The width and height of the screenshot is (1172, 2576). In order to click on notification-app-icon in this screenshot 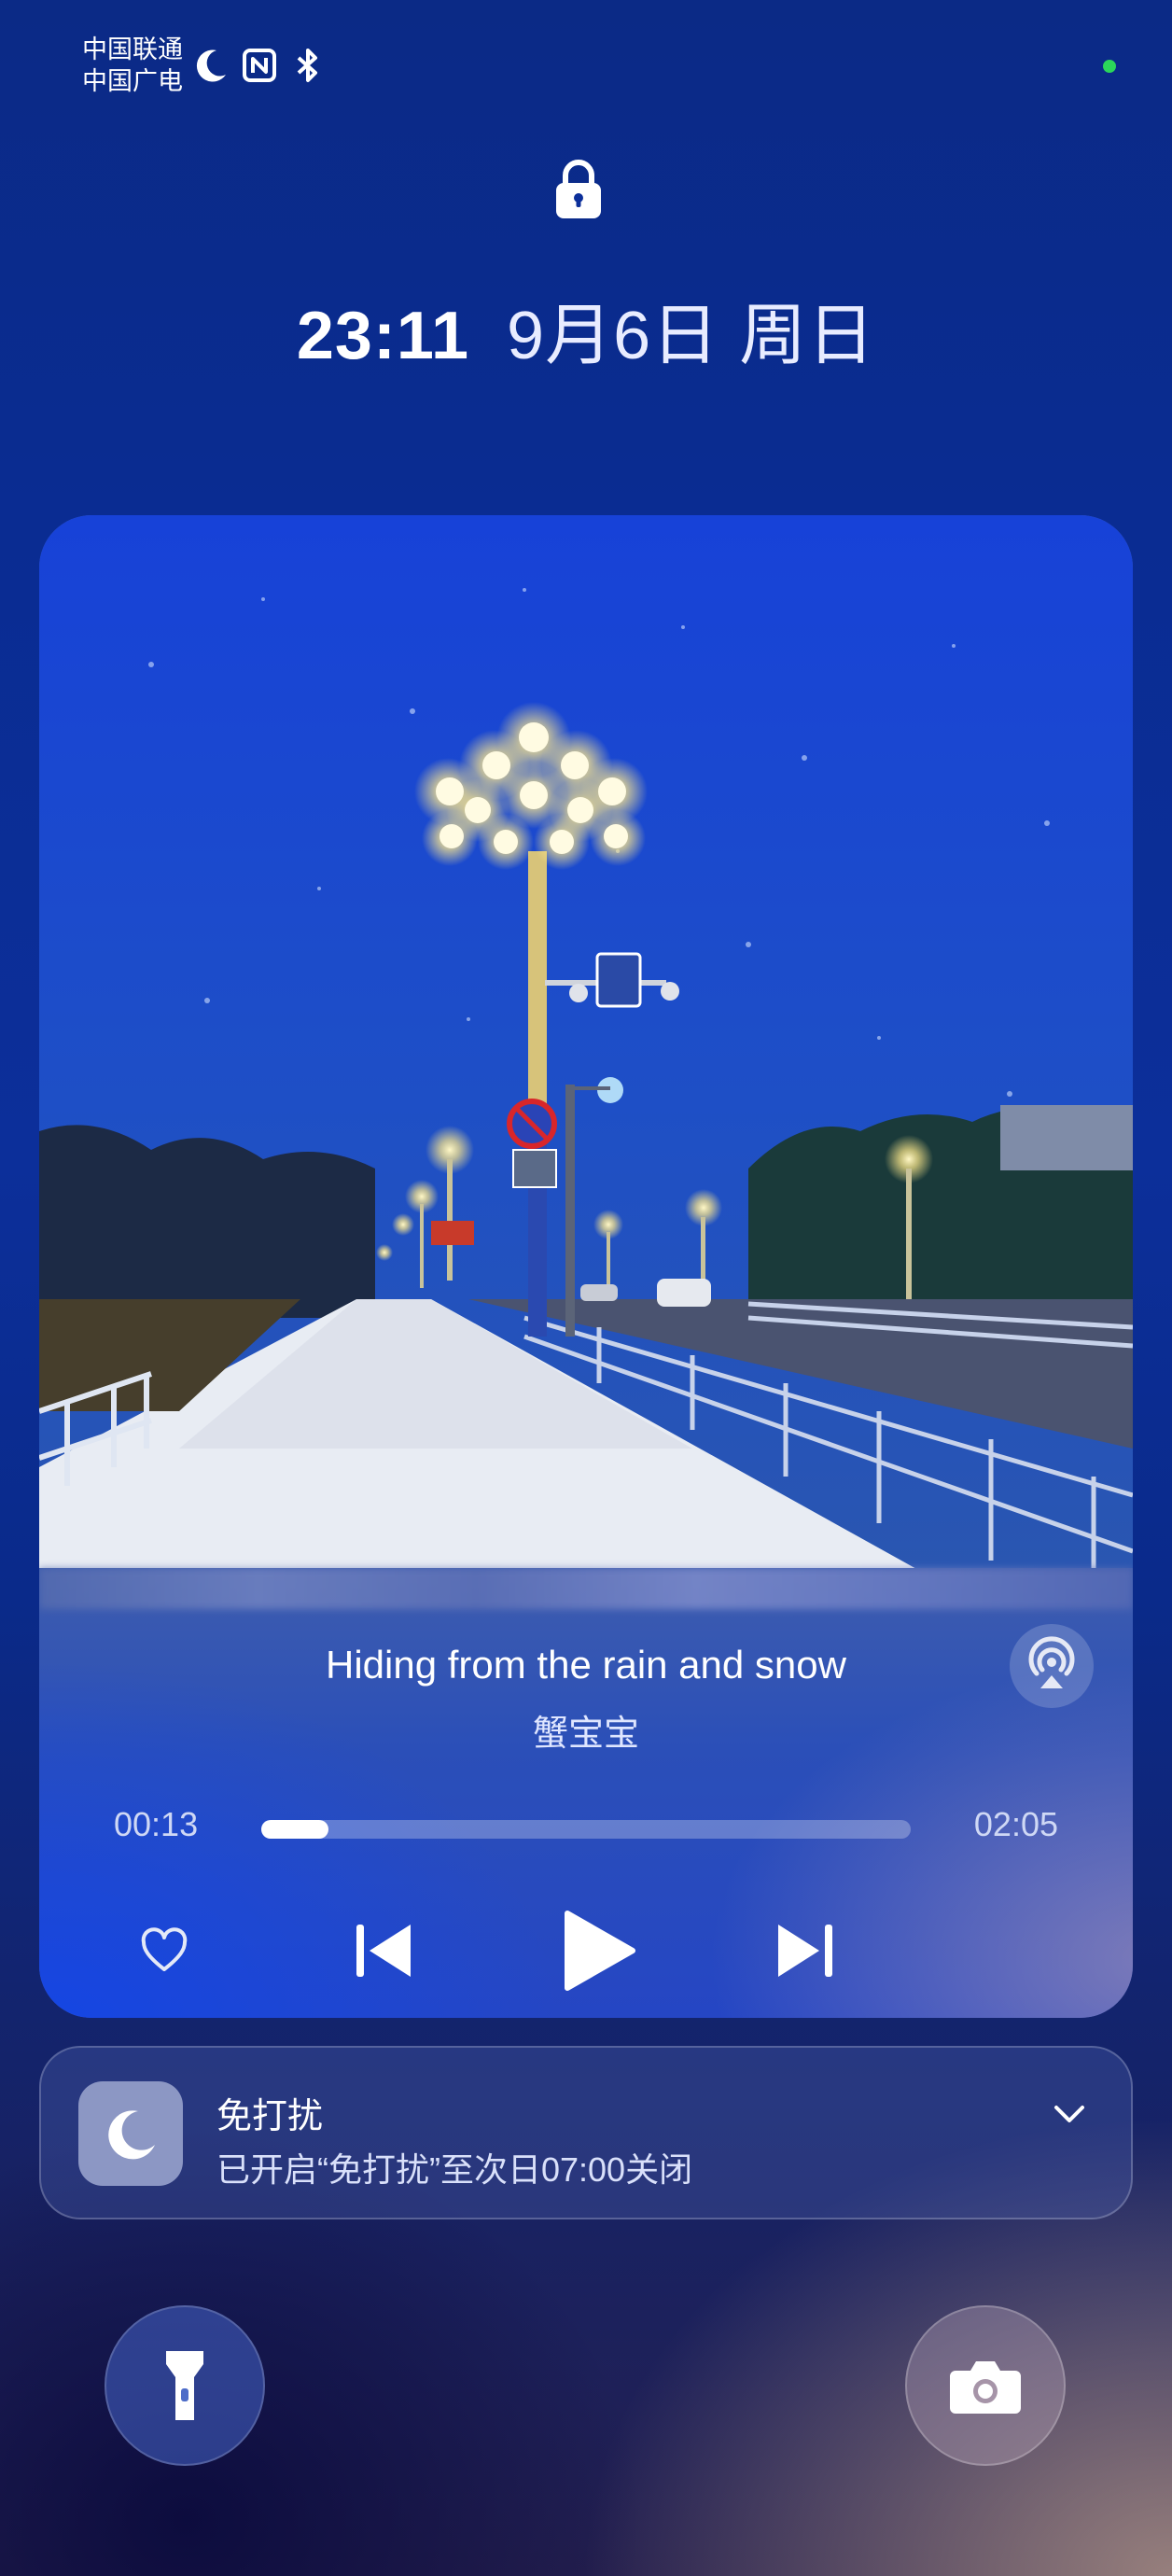, I will do `click(130, 2133)`.